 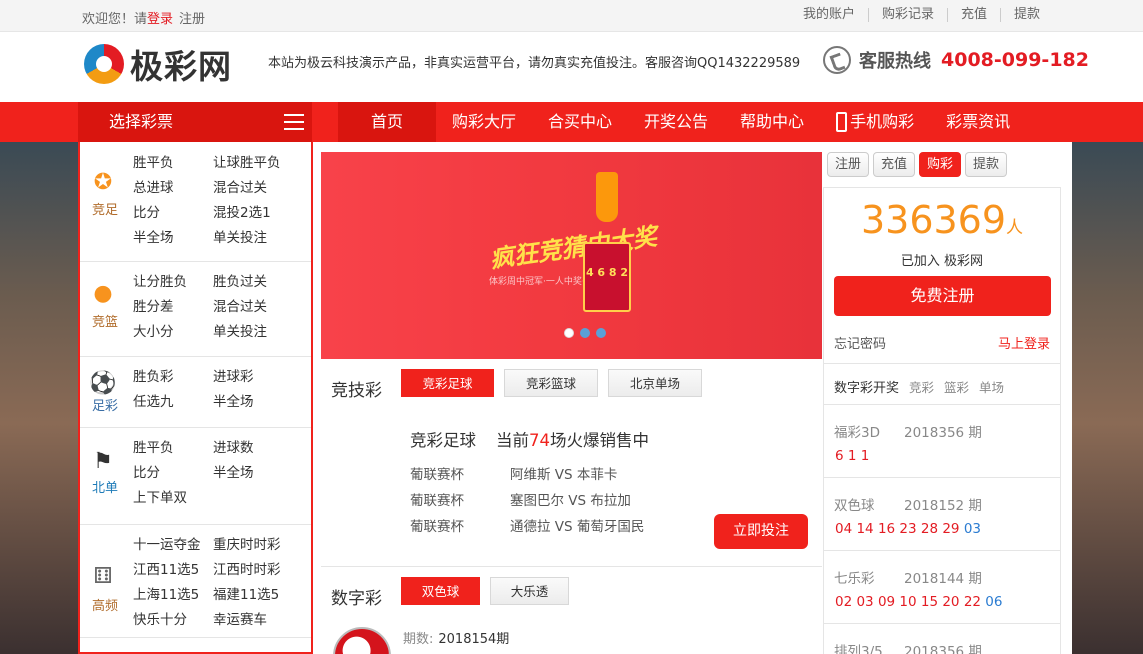 What do you see at coordinates (991, 387) in the screenshot?
I see `draw-tab-danchang: 单场` at bounding box center [991, 387].